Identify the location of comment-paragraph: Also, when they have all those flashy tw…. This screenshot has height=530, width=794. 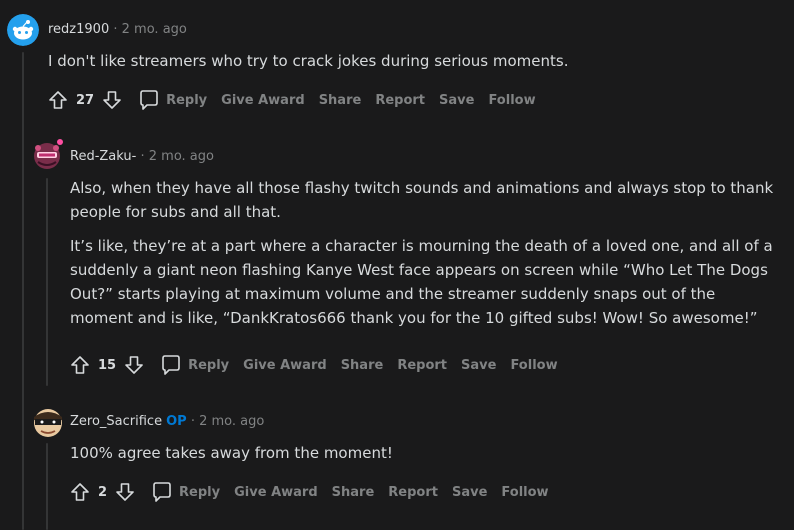
(422, 200).